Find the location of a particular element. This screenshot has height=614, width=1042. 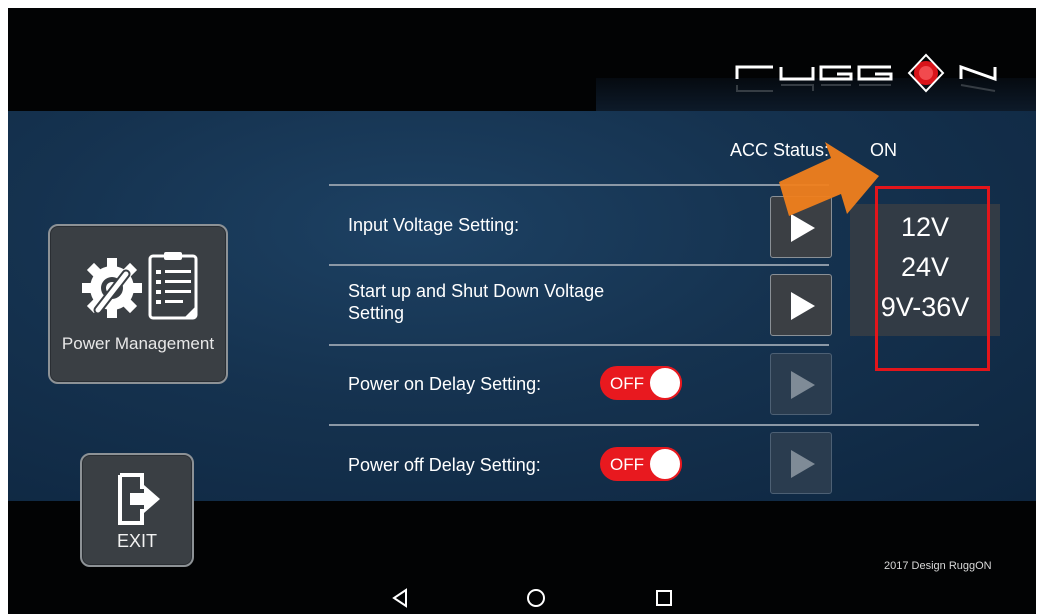

power-off-delay-play-button is located at coordinates (801, 463).